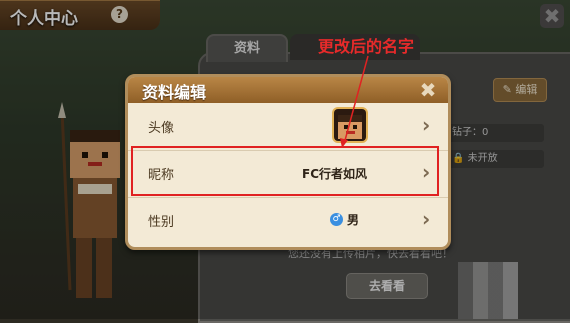 Image resolution: width=570 pixels, height=323 pixels. I want to click on annotation-arrow, so click(354, 101).